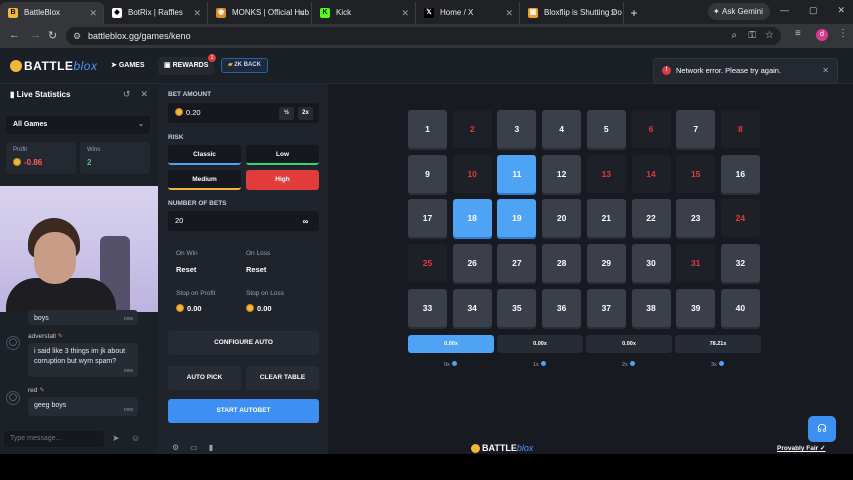  I want to click on bookmark-star-icon: ☆, so click(769, 36).